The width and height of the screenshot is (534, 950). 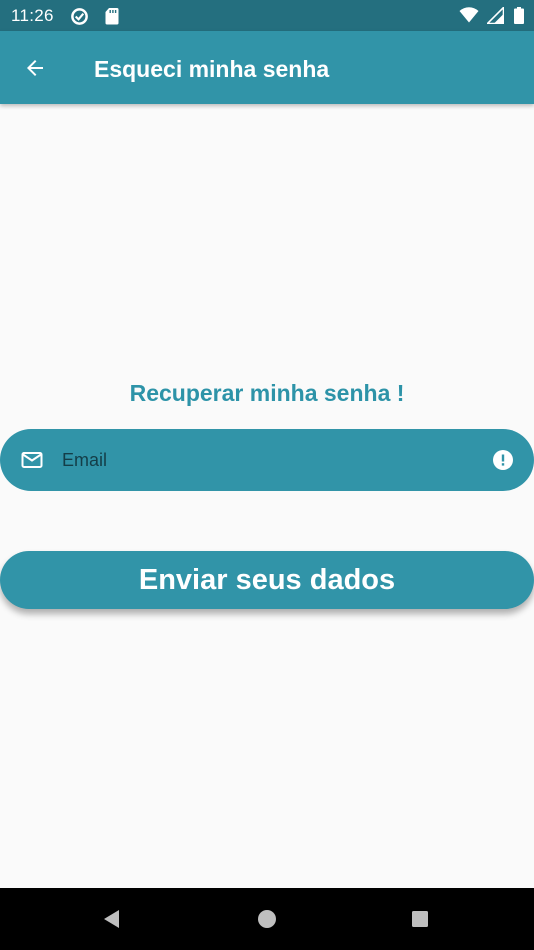 I want to click on sd-card-icon, so click(x=112, y=16).